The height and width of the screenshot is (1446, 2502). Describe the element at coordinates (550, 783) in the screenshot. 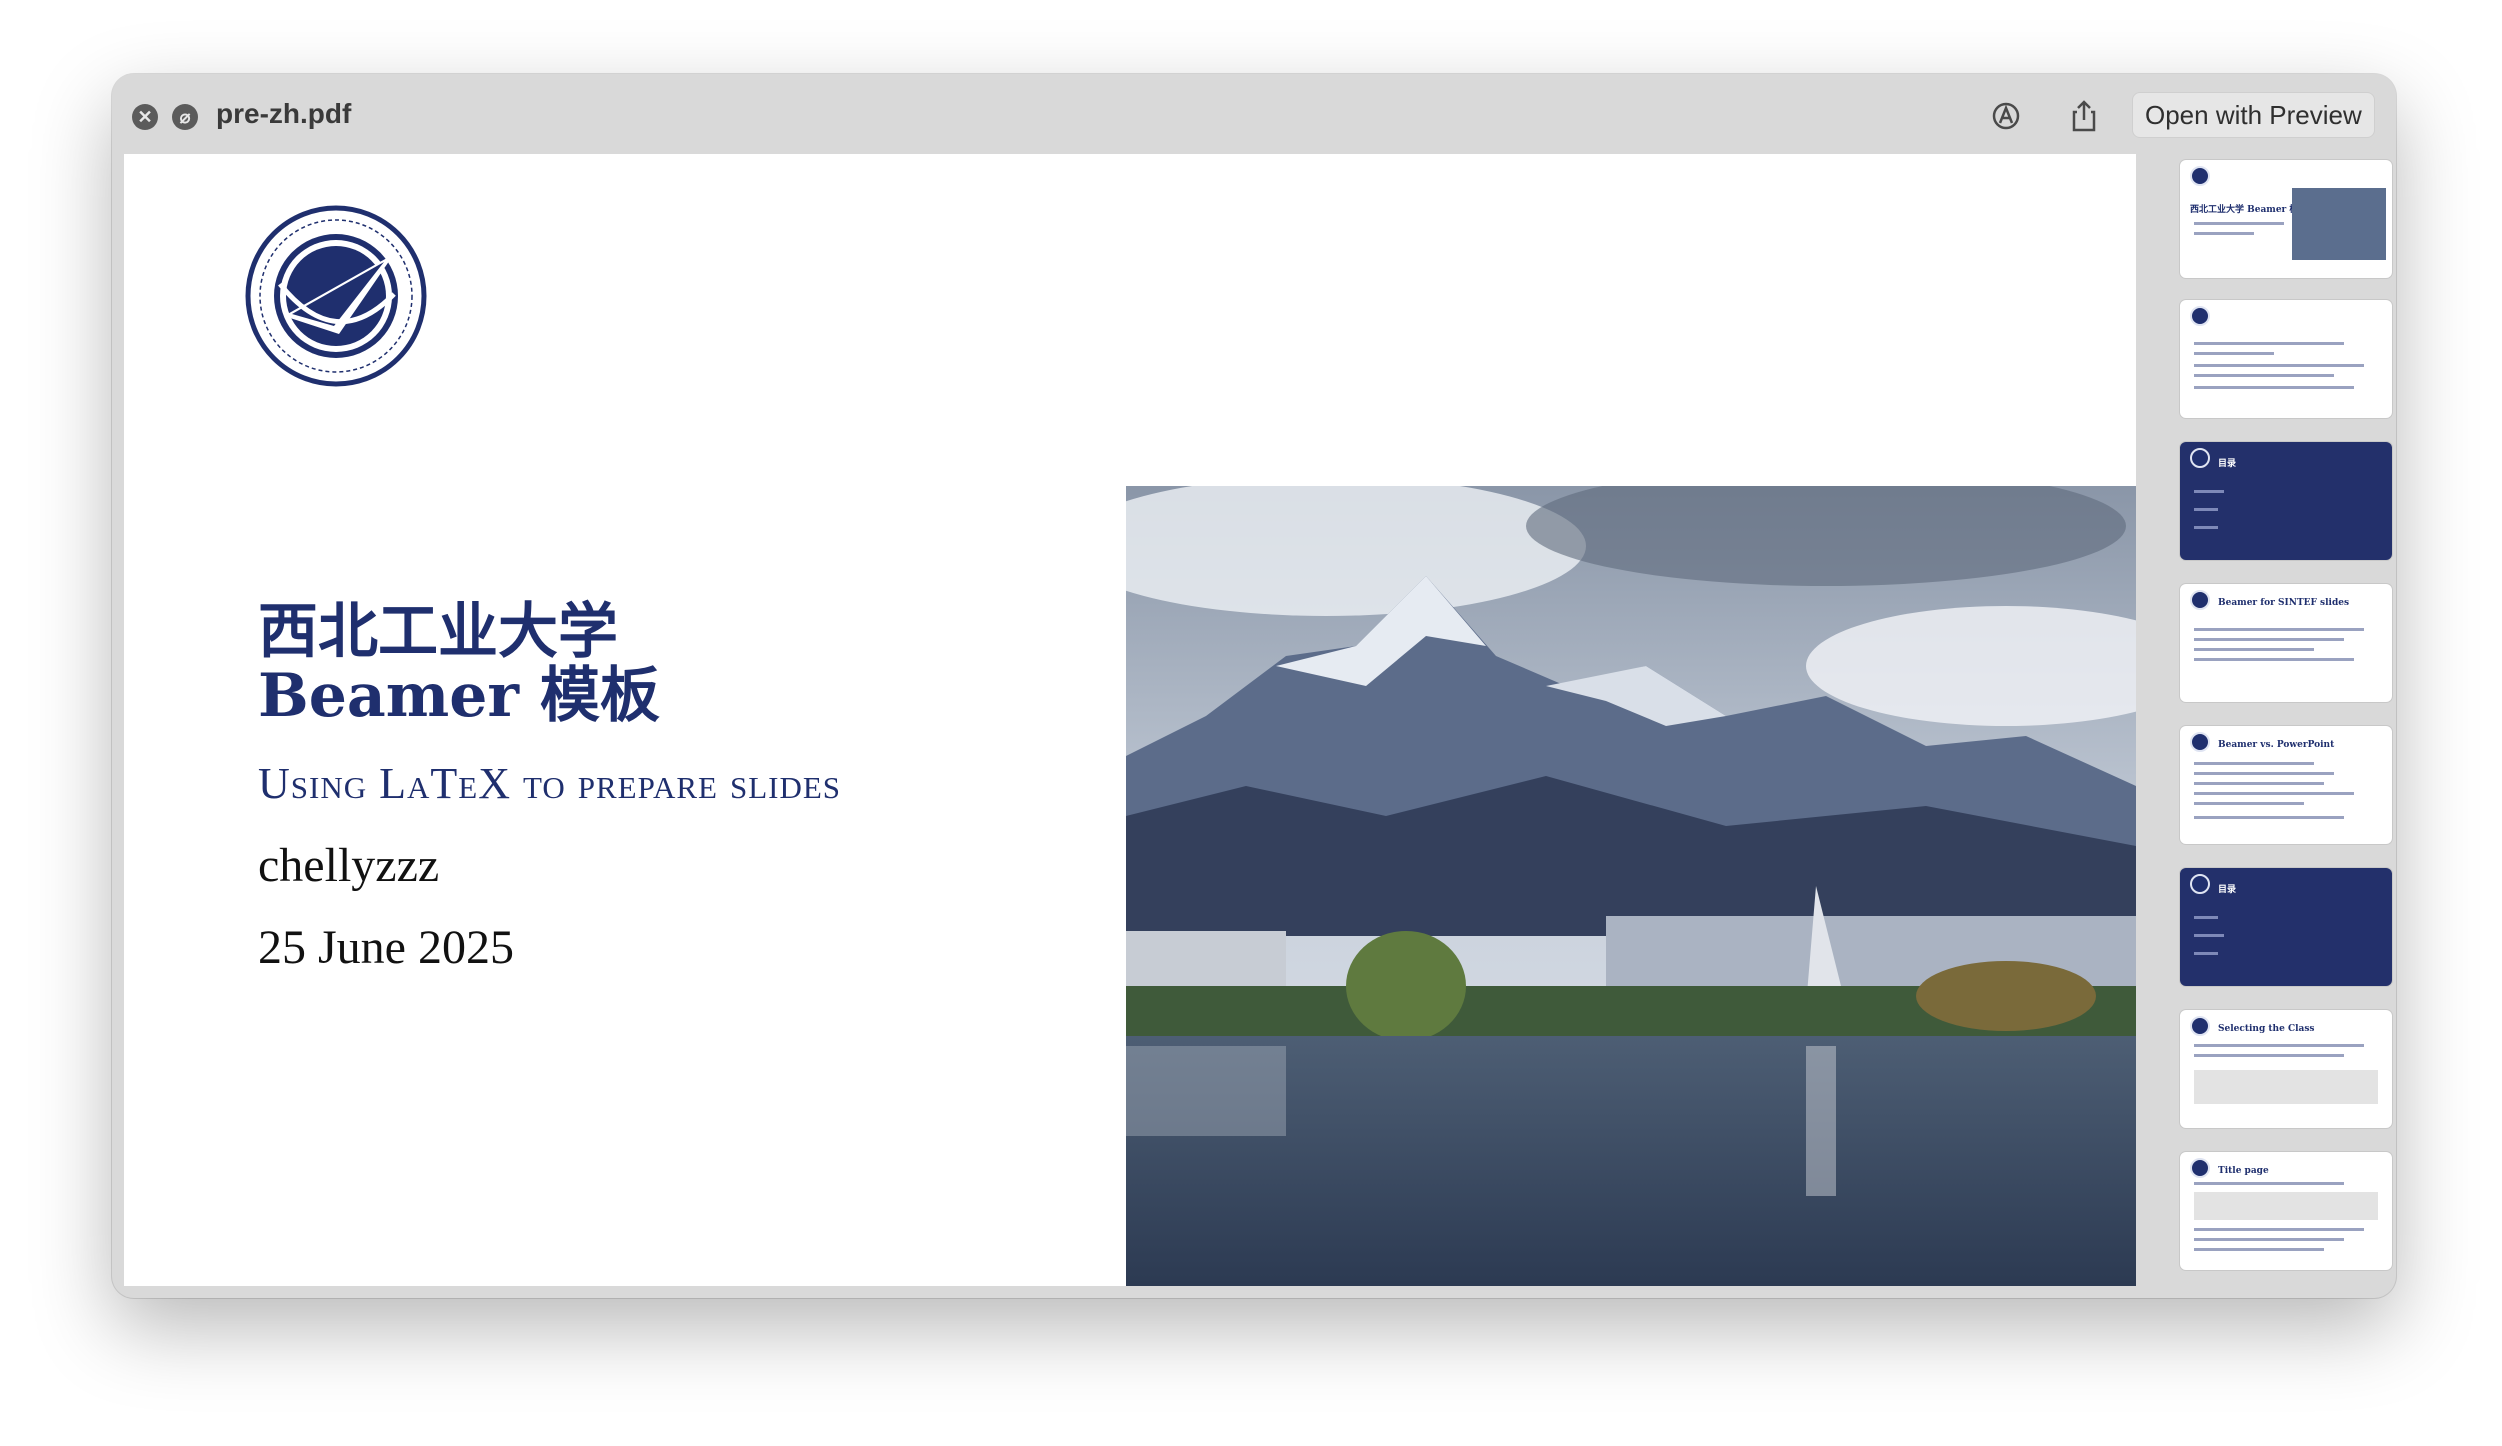

I see `slide-subtitle: Using LaTeX to prepare slides` at that location.